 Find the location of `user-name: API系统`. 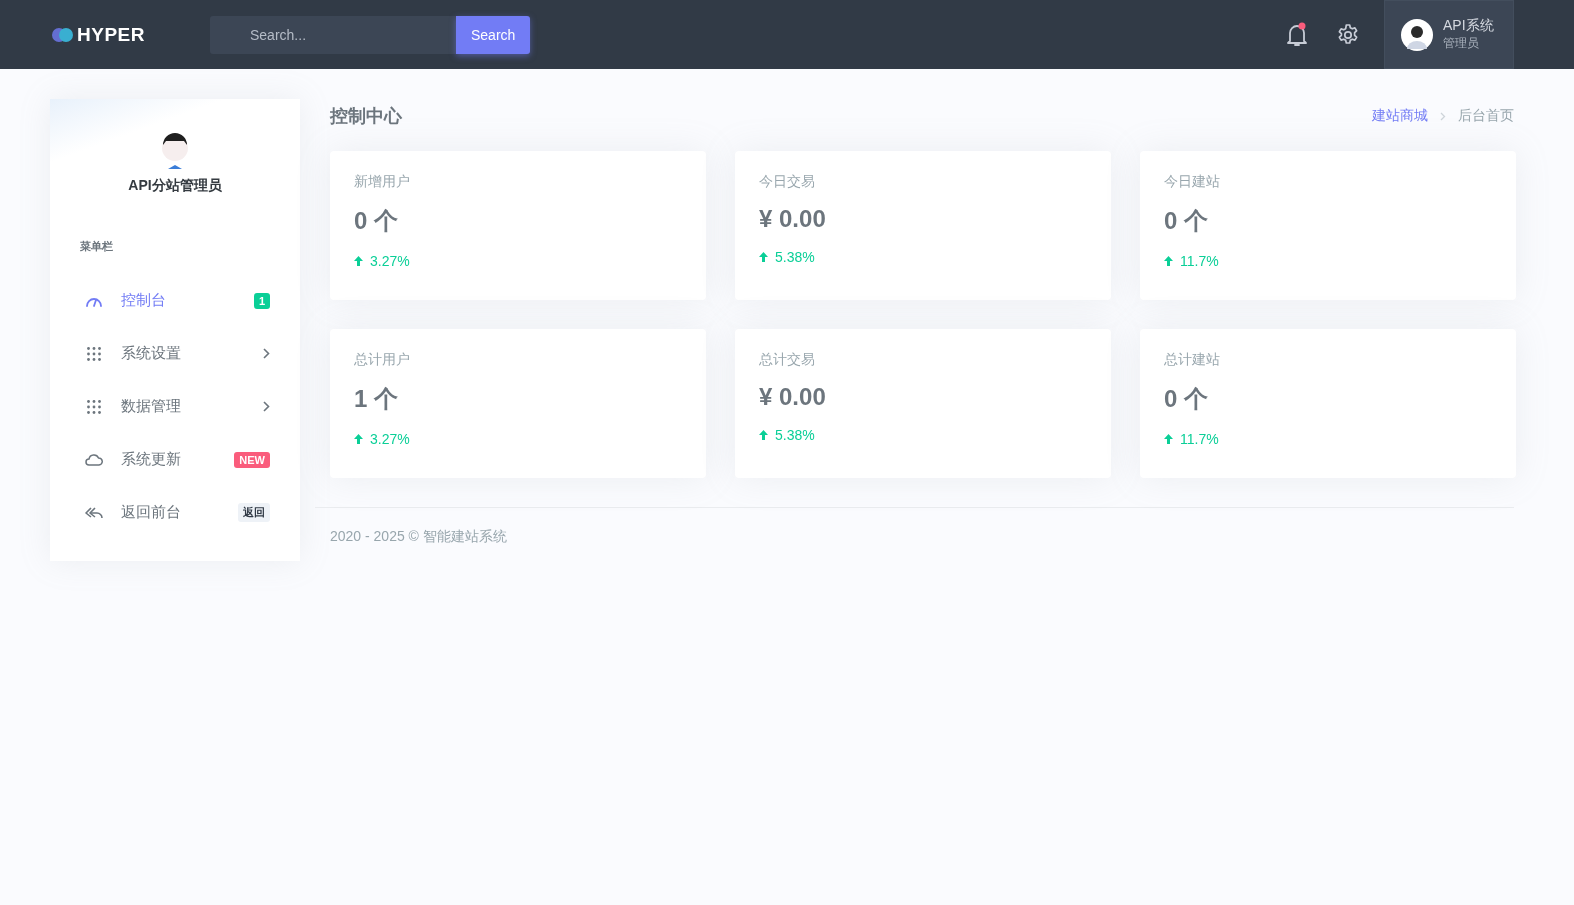

user-name: API系统 is located at coordinates (1468, 26).